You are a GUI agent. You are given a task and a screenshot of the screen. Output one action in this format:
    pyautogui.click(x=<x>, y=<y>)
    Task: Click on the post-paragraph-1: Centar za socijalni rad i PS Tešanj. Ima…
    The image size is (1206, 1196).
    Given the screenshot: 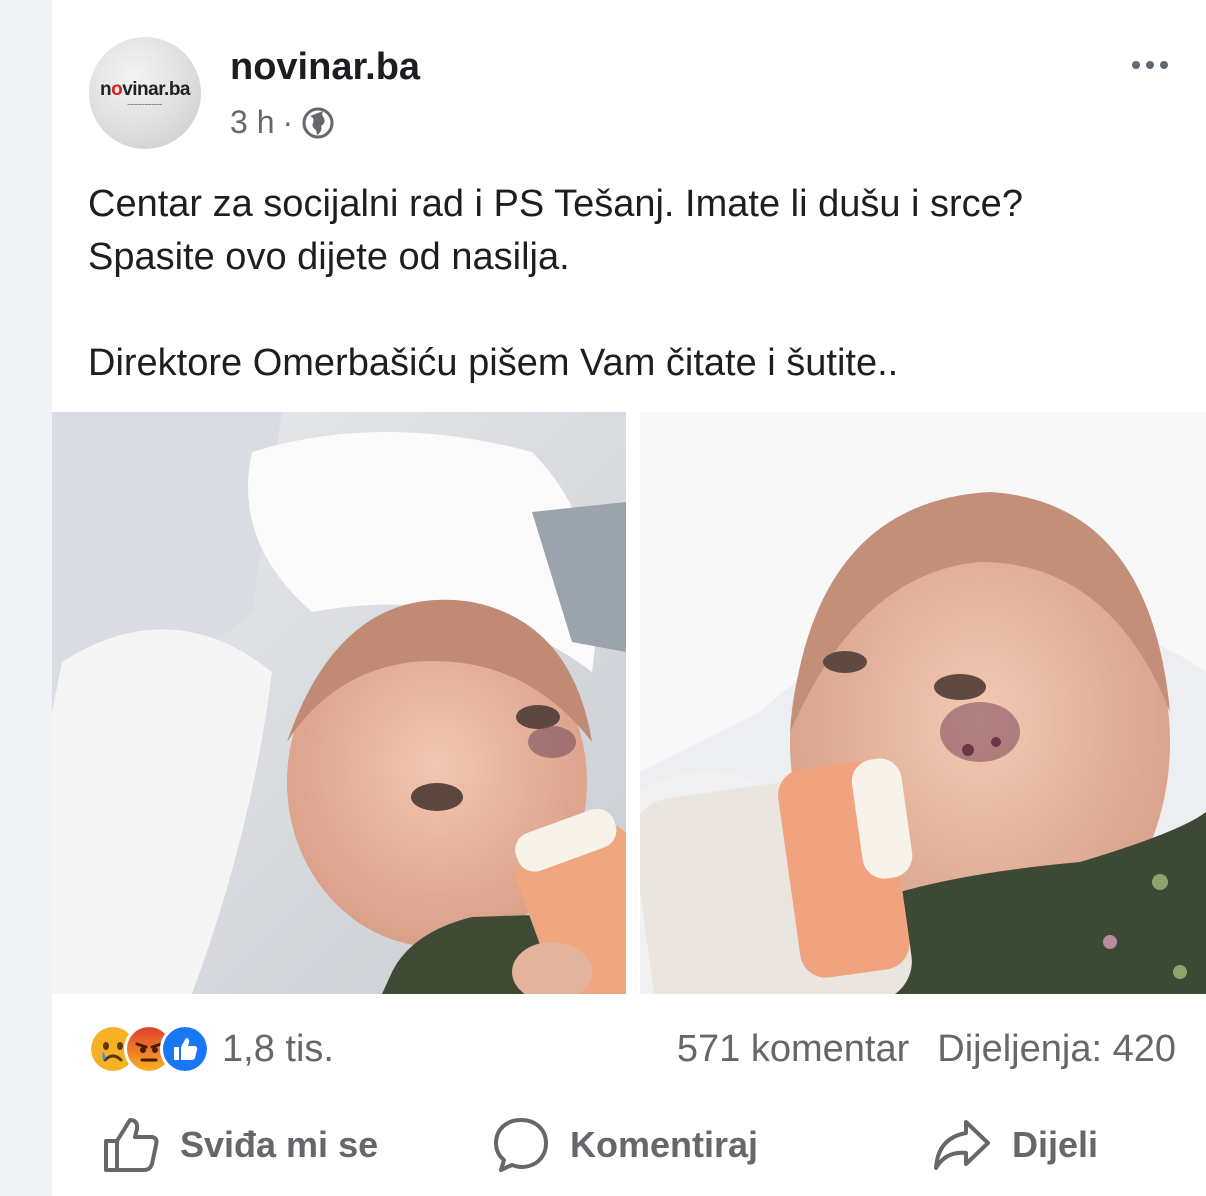 What is the action you would take?
    pyautogui.click(x=555, y=230)
    